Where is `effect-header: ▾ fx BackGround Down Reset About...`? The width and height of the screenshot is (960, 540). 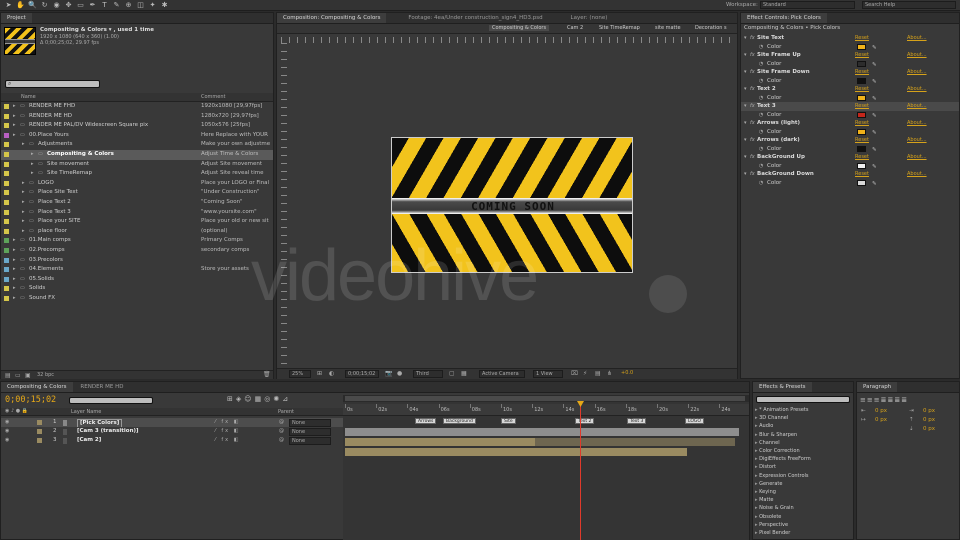 effect-header: ▾ fx BackGround Down Reset About... is located at coordinates (850, 174).